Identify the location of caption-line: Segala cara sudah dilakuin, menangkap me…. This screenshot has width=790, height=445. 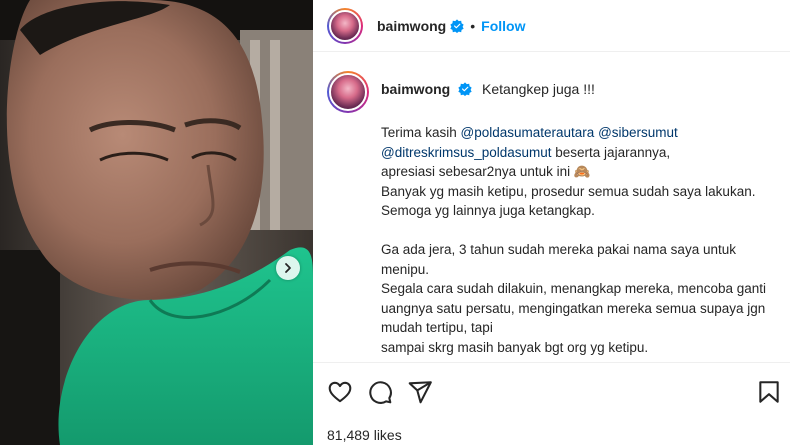
(573, 288).